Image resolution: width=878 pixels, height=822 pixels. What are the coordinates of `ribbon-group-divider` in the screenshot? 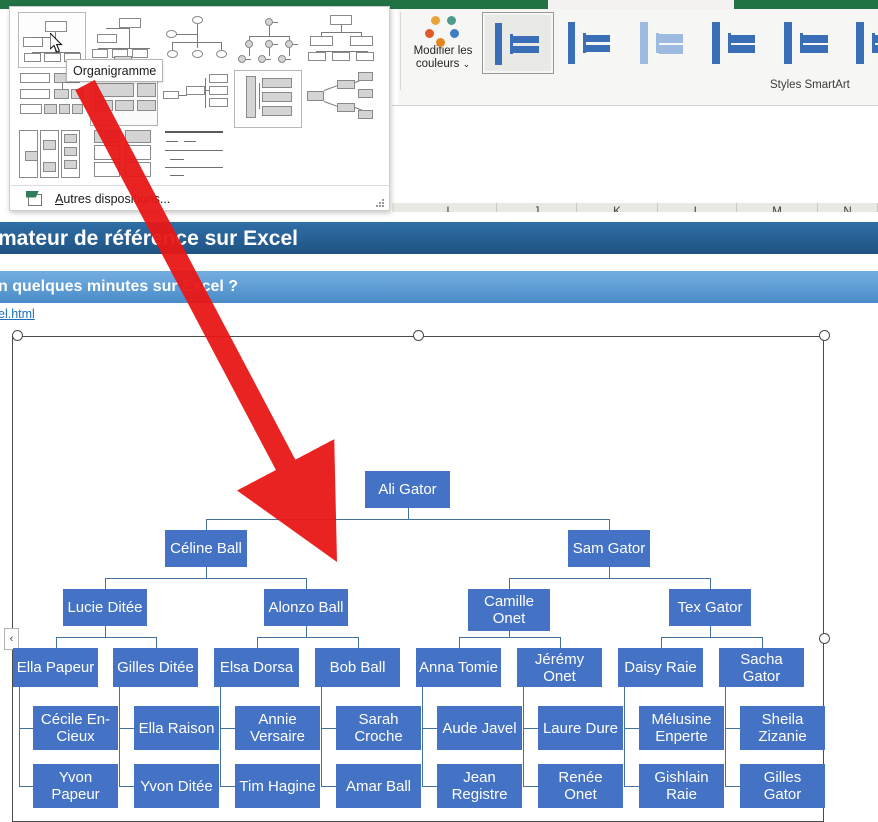 It's located at (400, 51).